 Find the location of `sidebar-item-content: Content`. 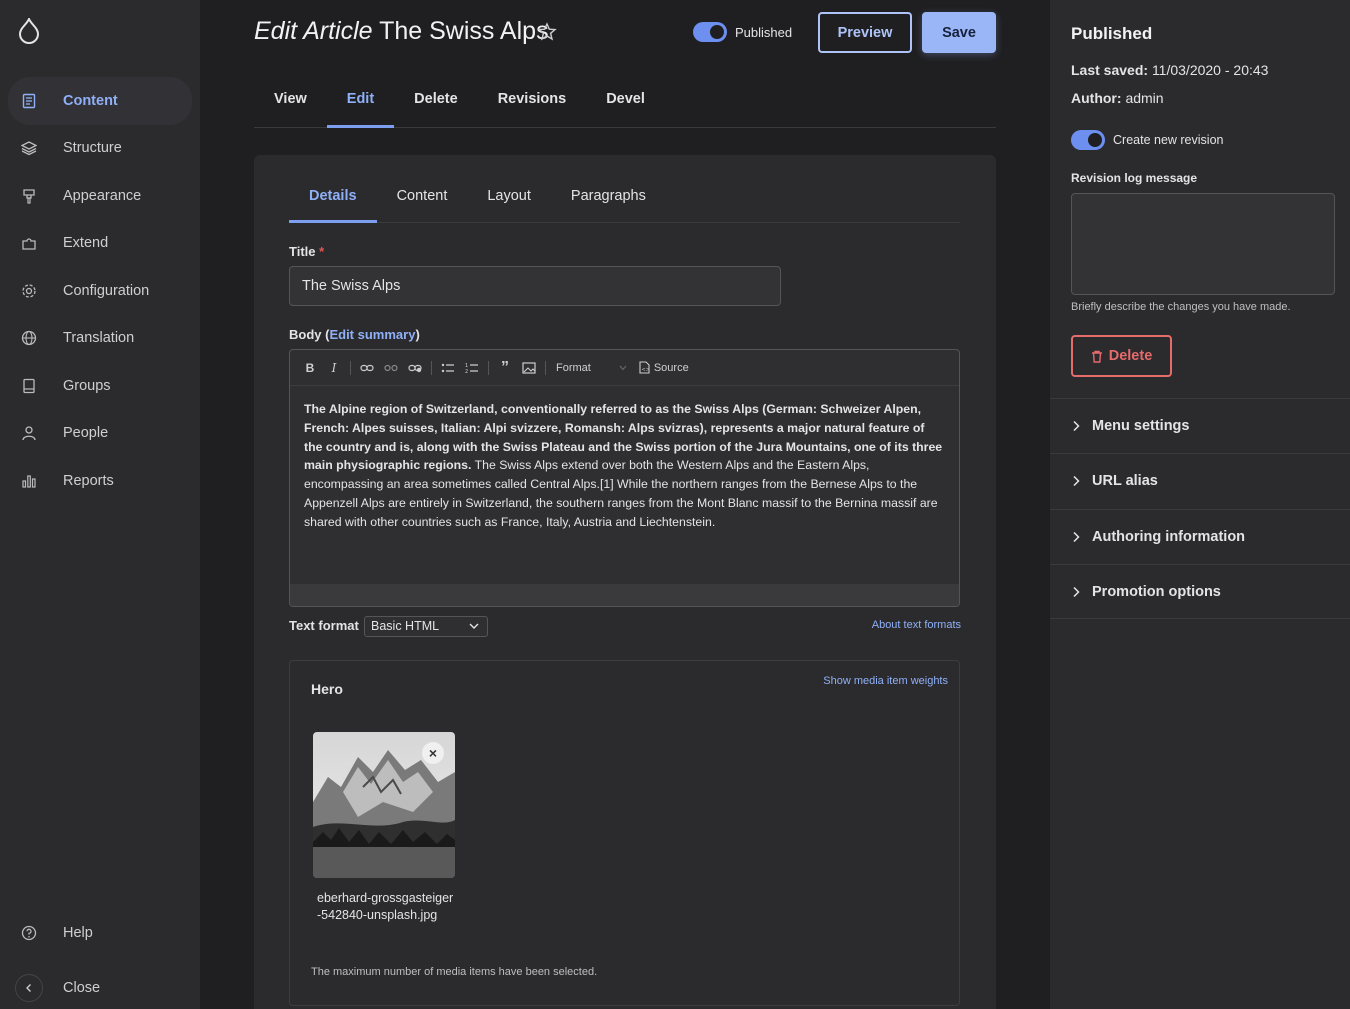

sidebar-item-content: Content is located at coordinates (100, 101).